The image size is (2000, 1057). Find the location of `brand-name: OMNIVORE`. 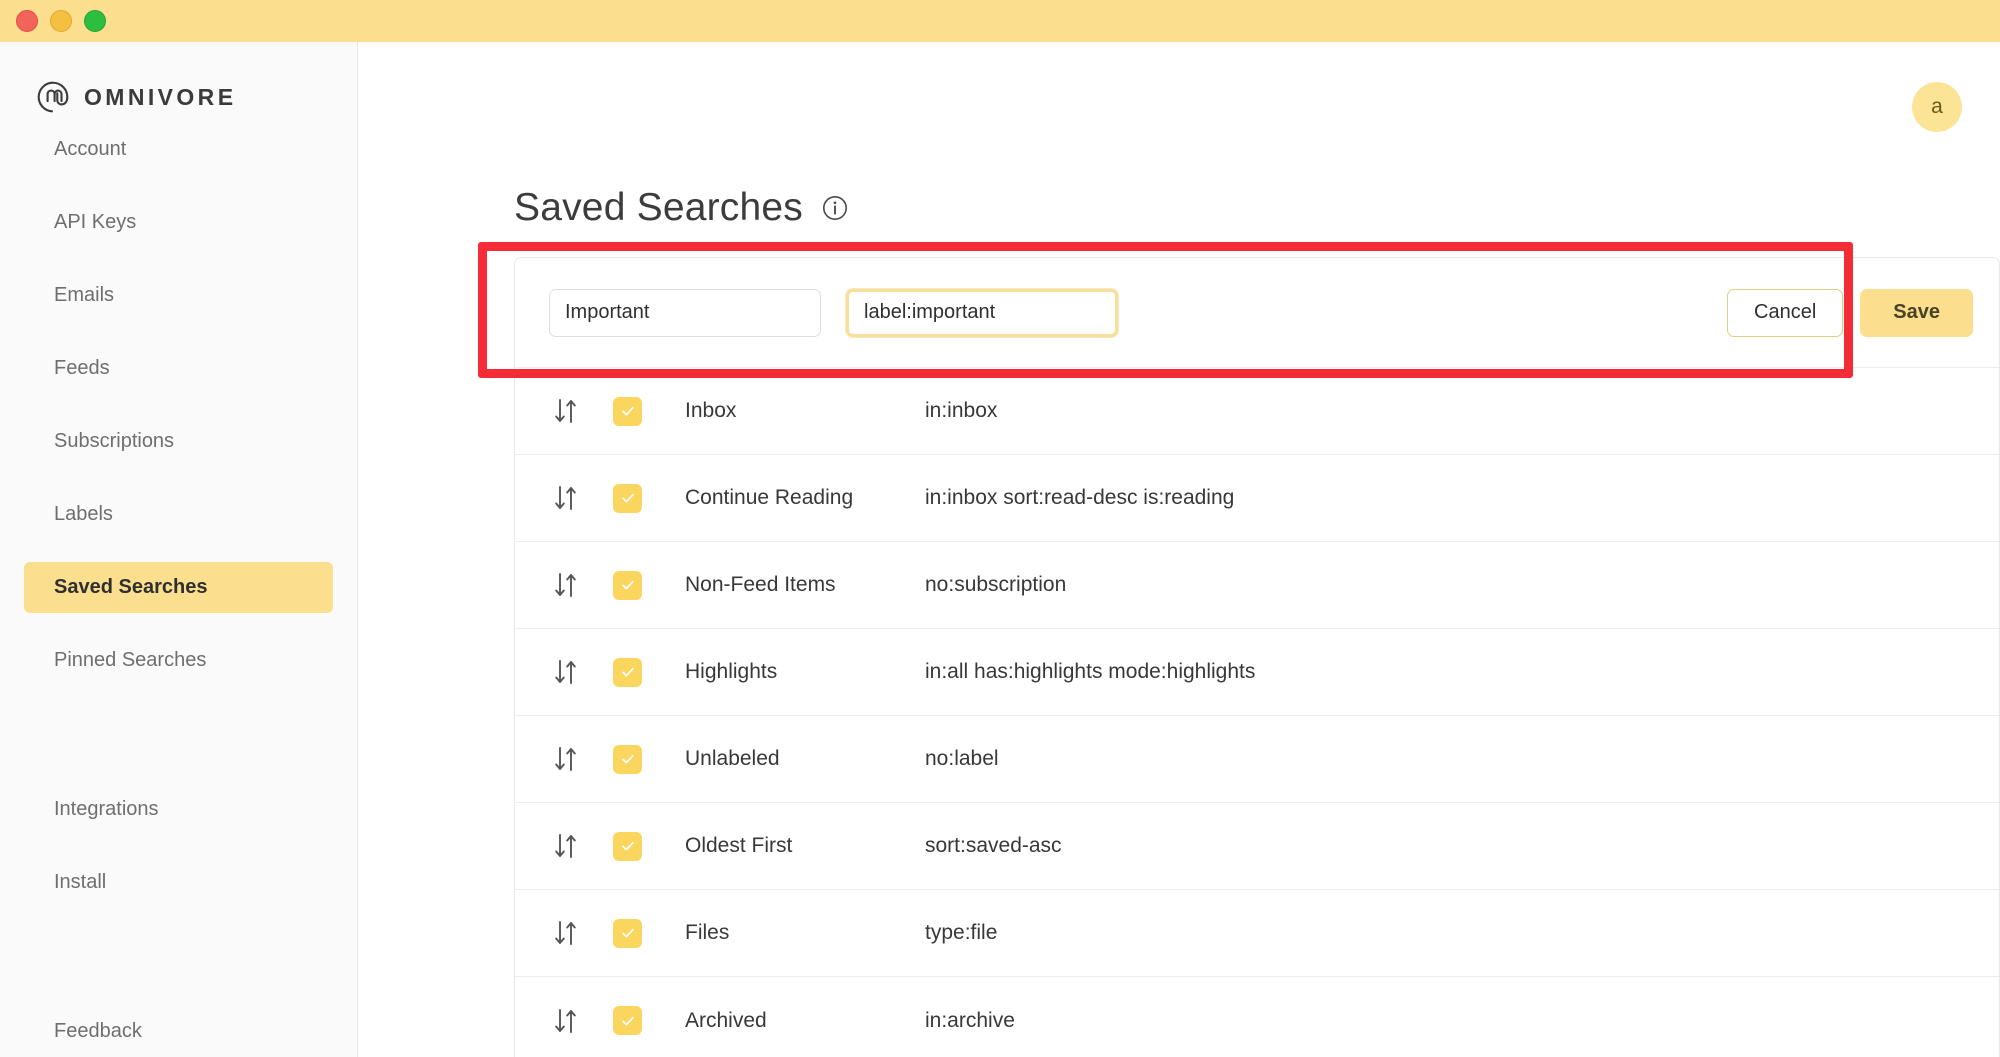

brand-name: OMNIVORE is located at coordinates (160, 96).